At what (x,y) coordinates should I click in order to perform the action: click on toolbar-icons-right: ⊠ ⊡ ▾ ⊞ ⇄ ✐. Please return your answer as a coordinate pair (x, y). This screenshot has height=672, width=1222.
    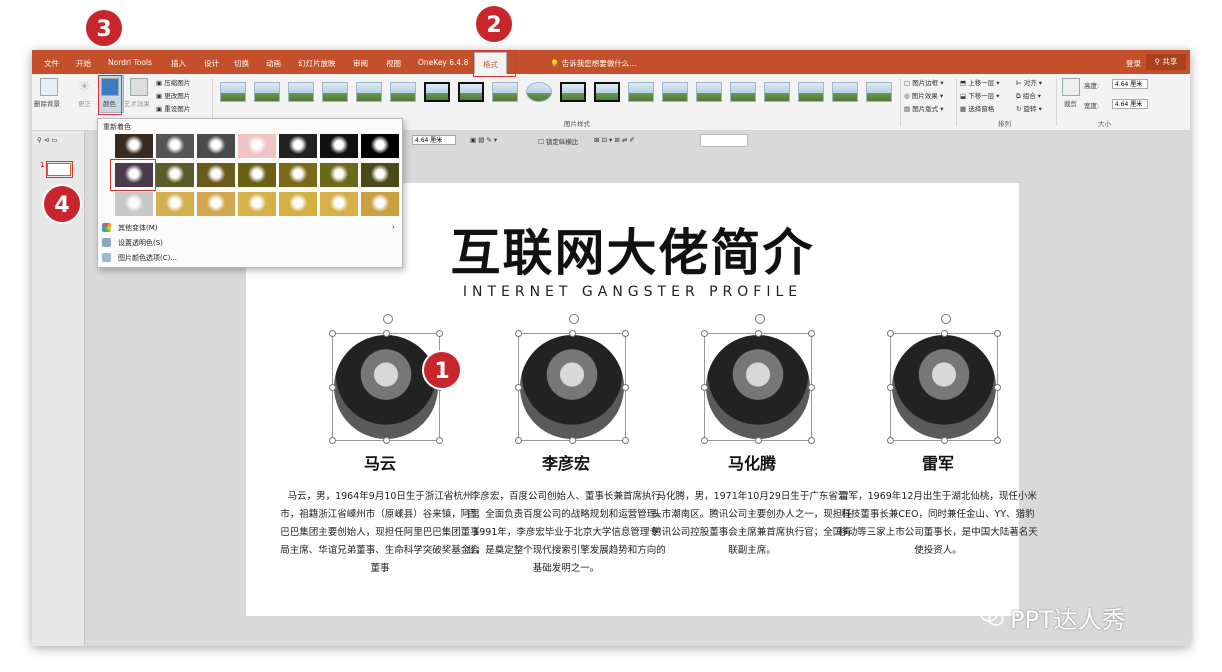
    Looking at the image, I should click on (614, 140).